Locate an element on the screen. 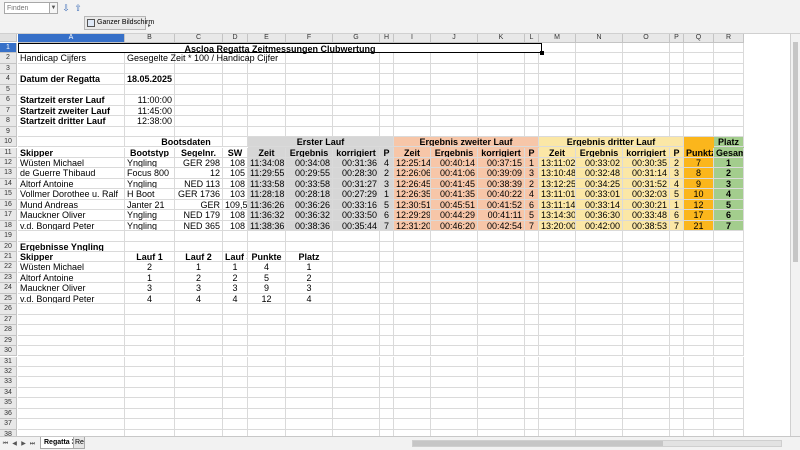  result-cell: 109,5 is located at coordinates (235, 205).